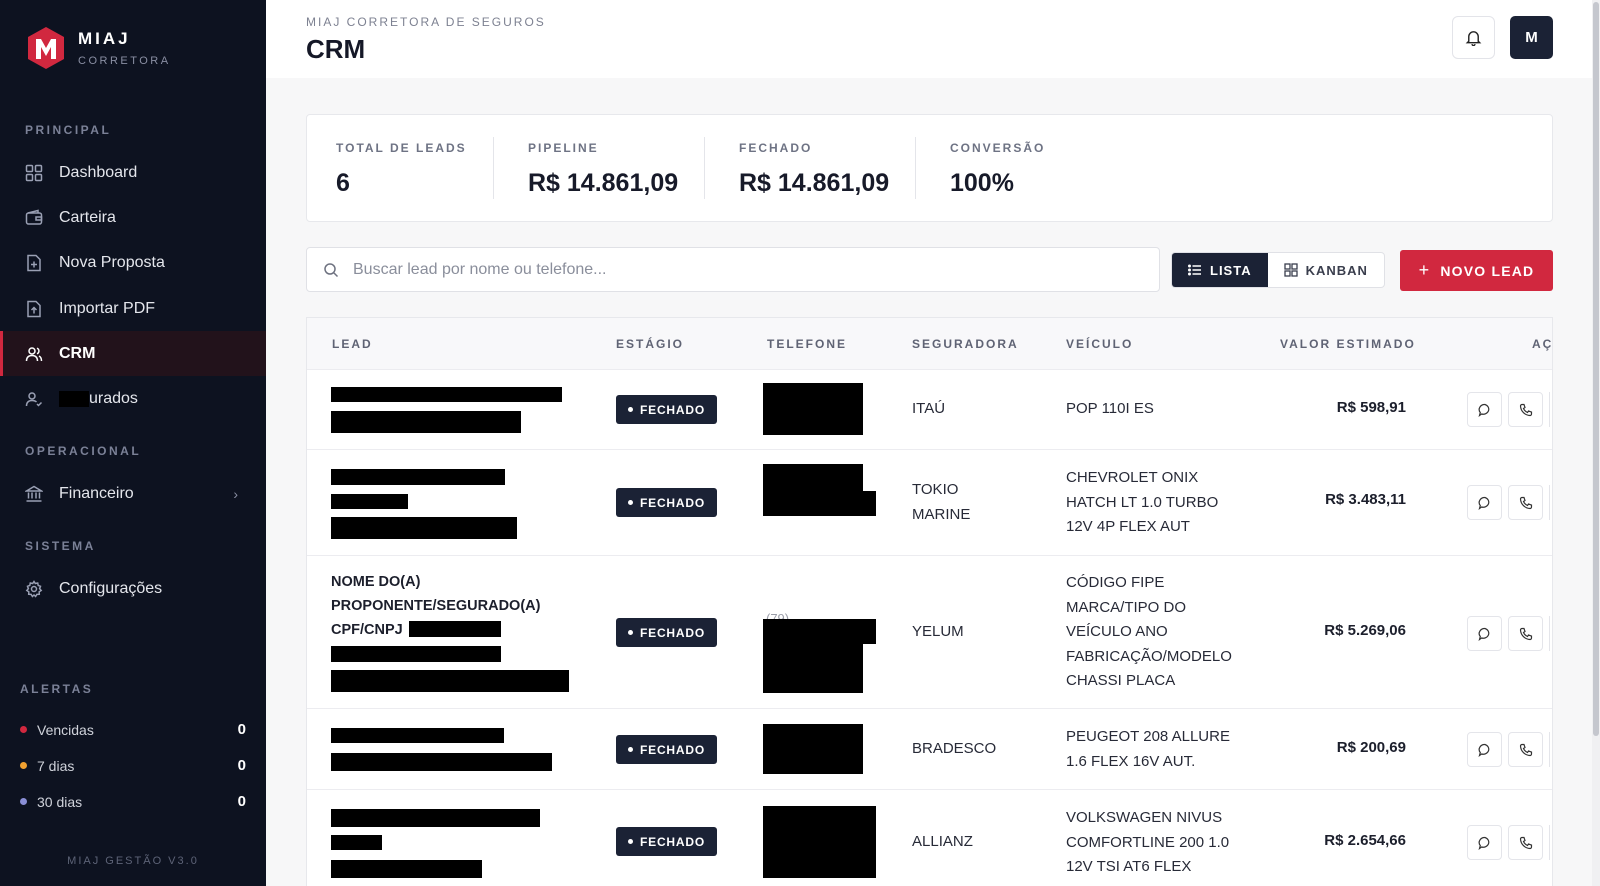  What do you see at coordinates (965, 344) in the screenshot?
I see `column-header-insurer: SEGURADORA` at bounding box center [965, 344].